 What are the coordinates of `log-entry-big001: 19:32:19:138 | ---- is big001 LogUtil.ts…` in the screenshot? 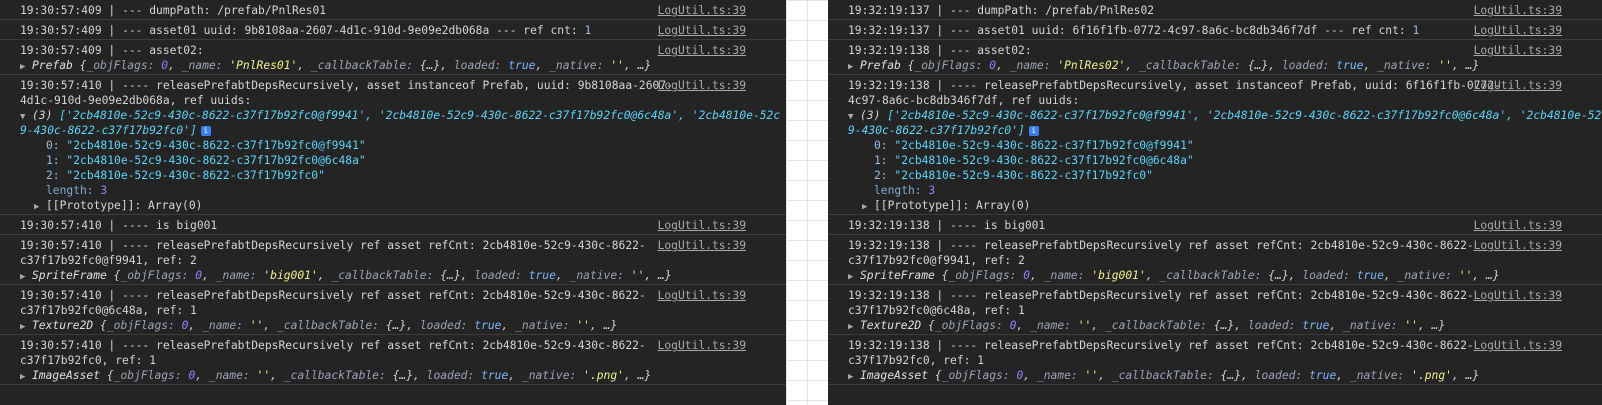 It's located at (1215, 225).